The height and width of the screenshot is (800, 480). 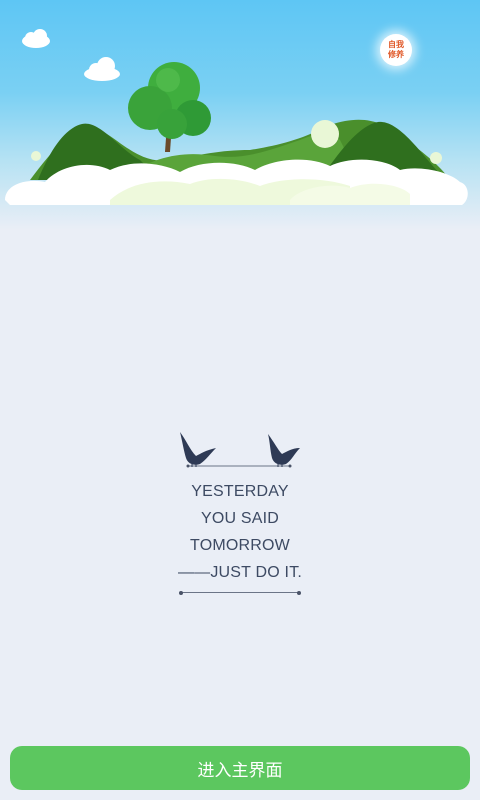 I want to click on self-cultivation-badge: 自我 修养, so click(x=396, y=50).